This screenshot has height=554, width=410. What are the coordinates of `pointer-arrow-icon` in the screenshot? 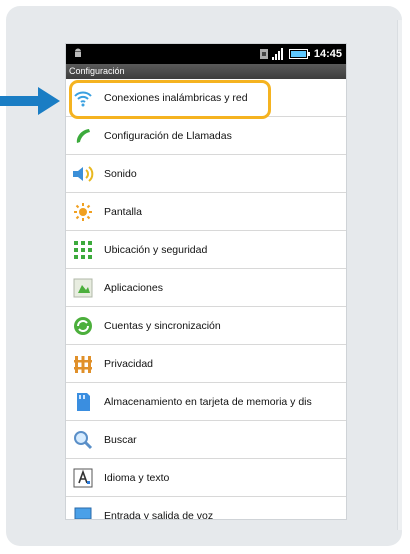 It's located at (30, 101).